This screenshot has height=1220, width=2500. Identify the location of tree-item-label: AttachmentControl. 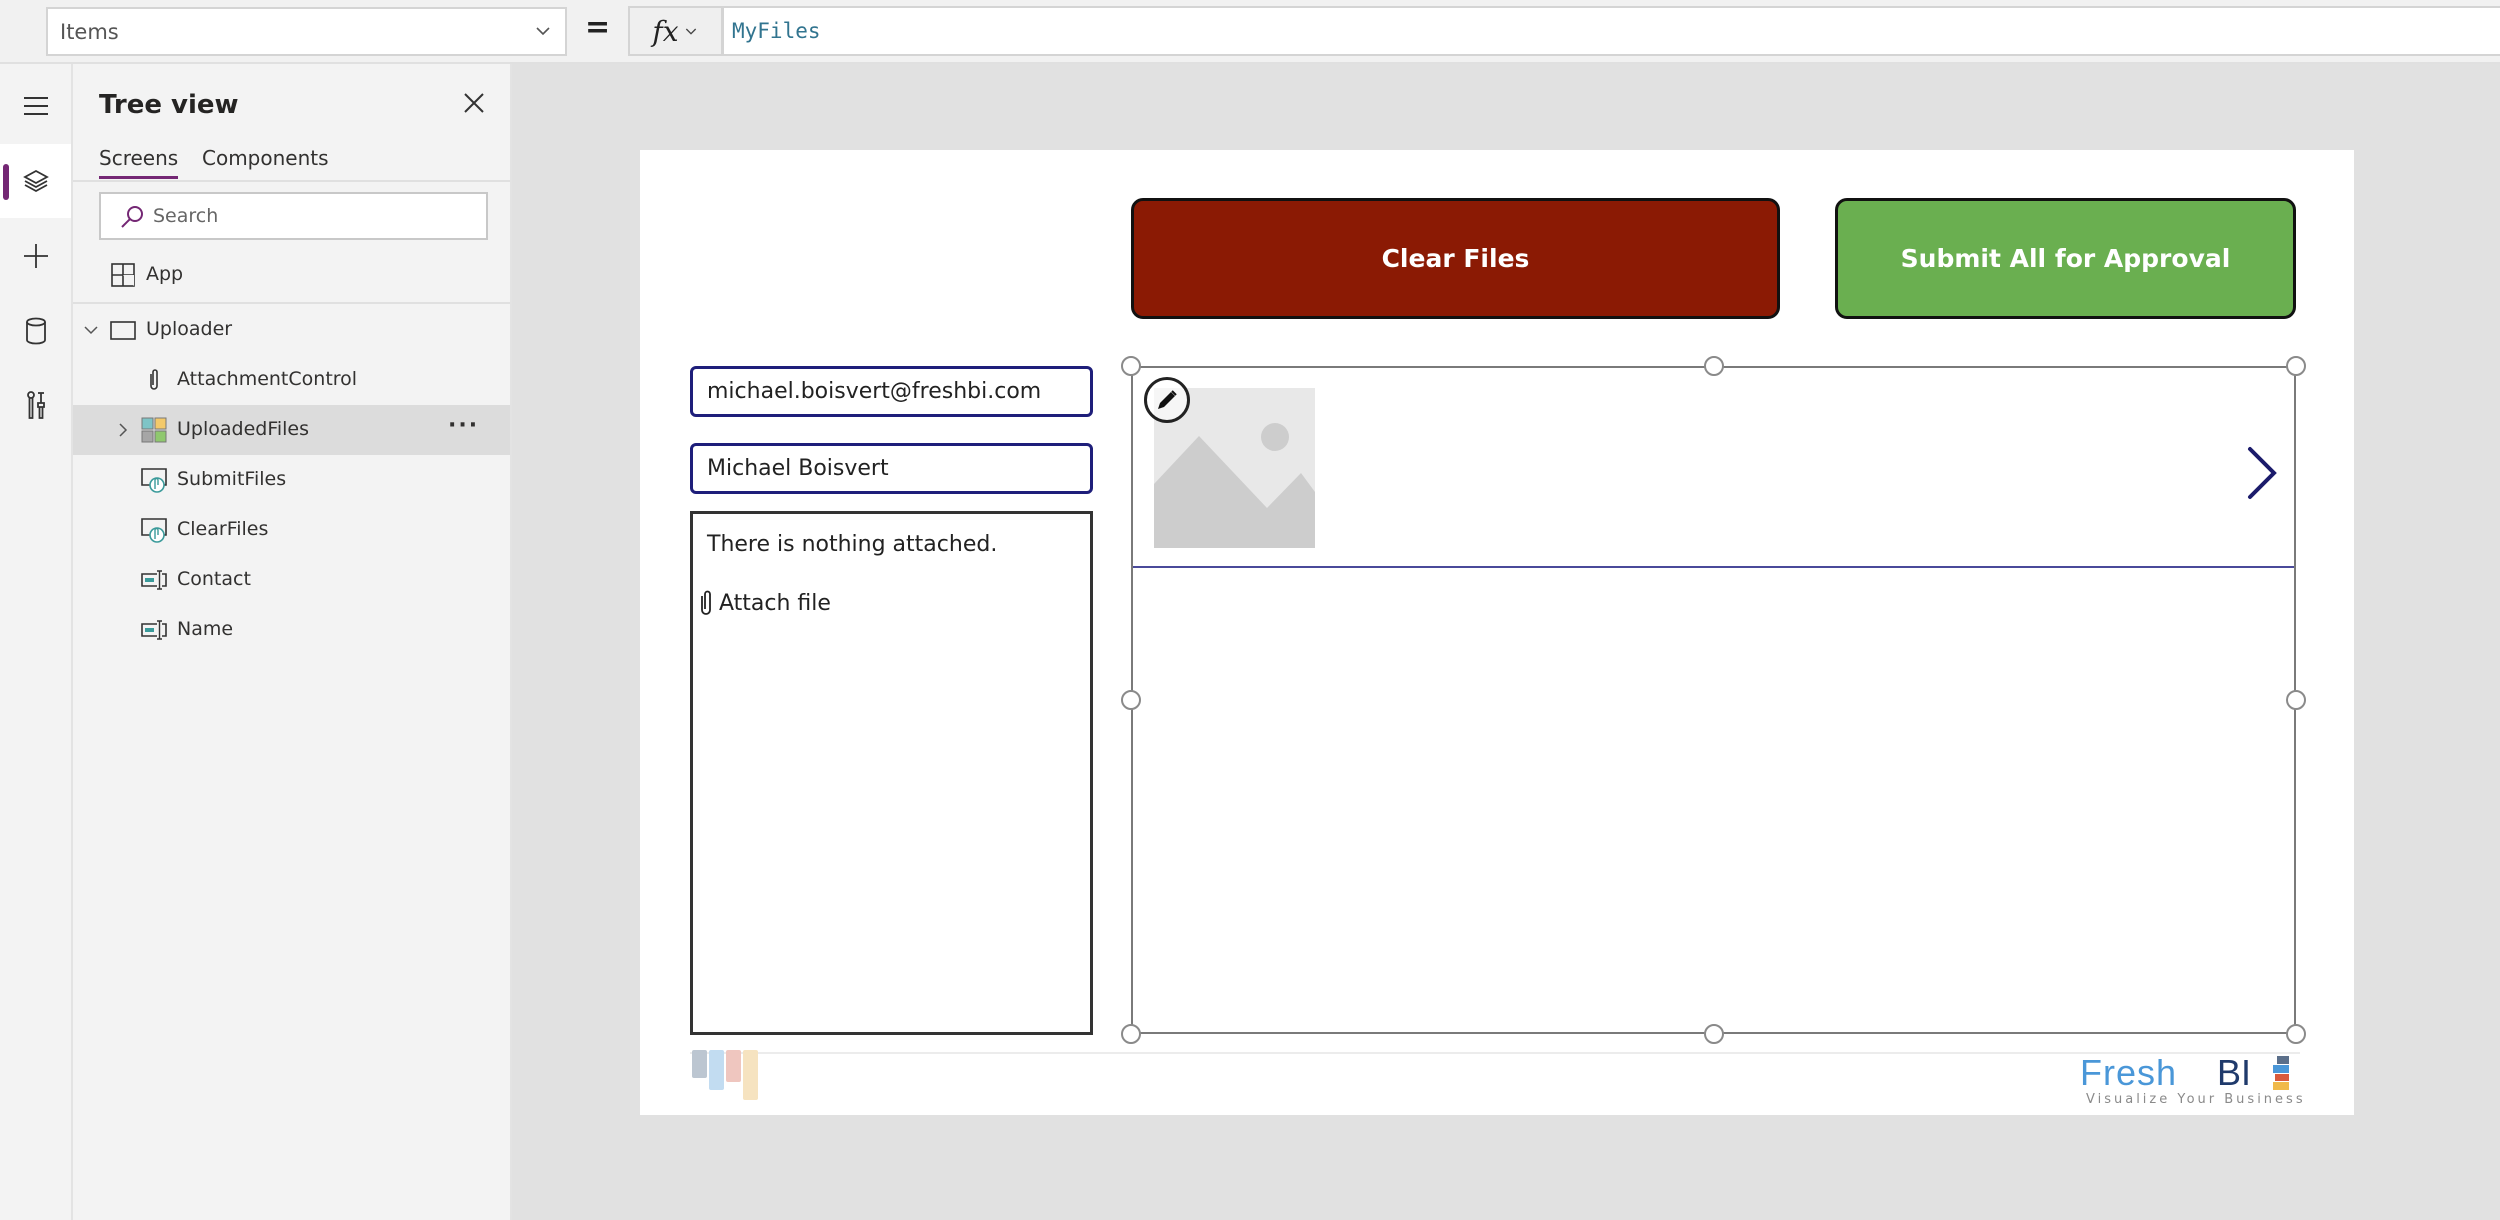
(267, 379).